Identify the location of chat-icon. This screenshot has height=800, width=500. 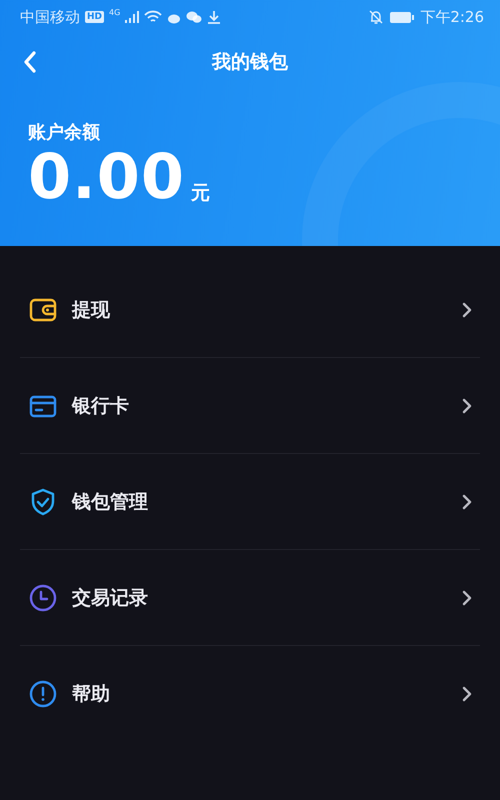
(194, 17).